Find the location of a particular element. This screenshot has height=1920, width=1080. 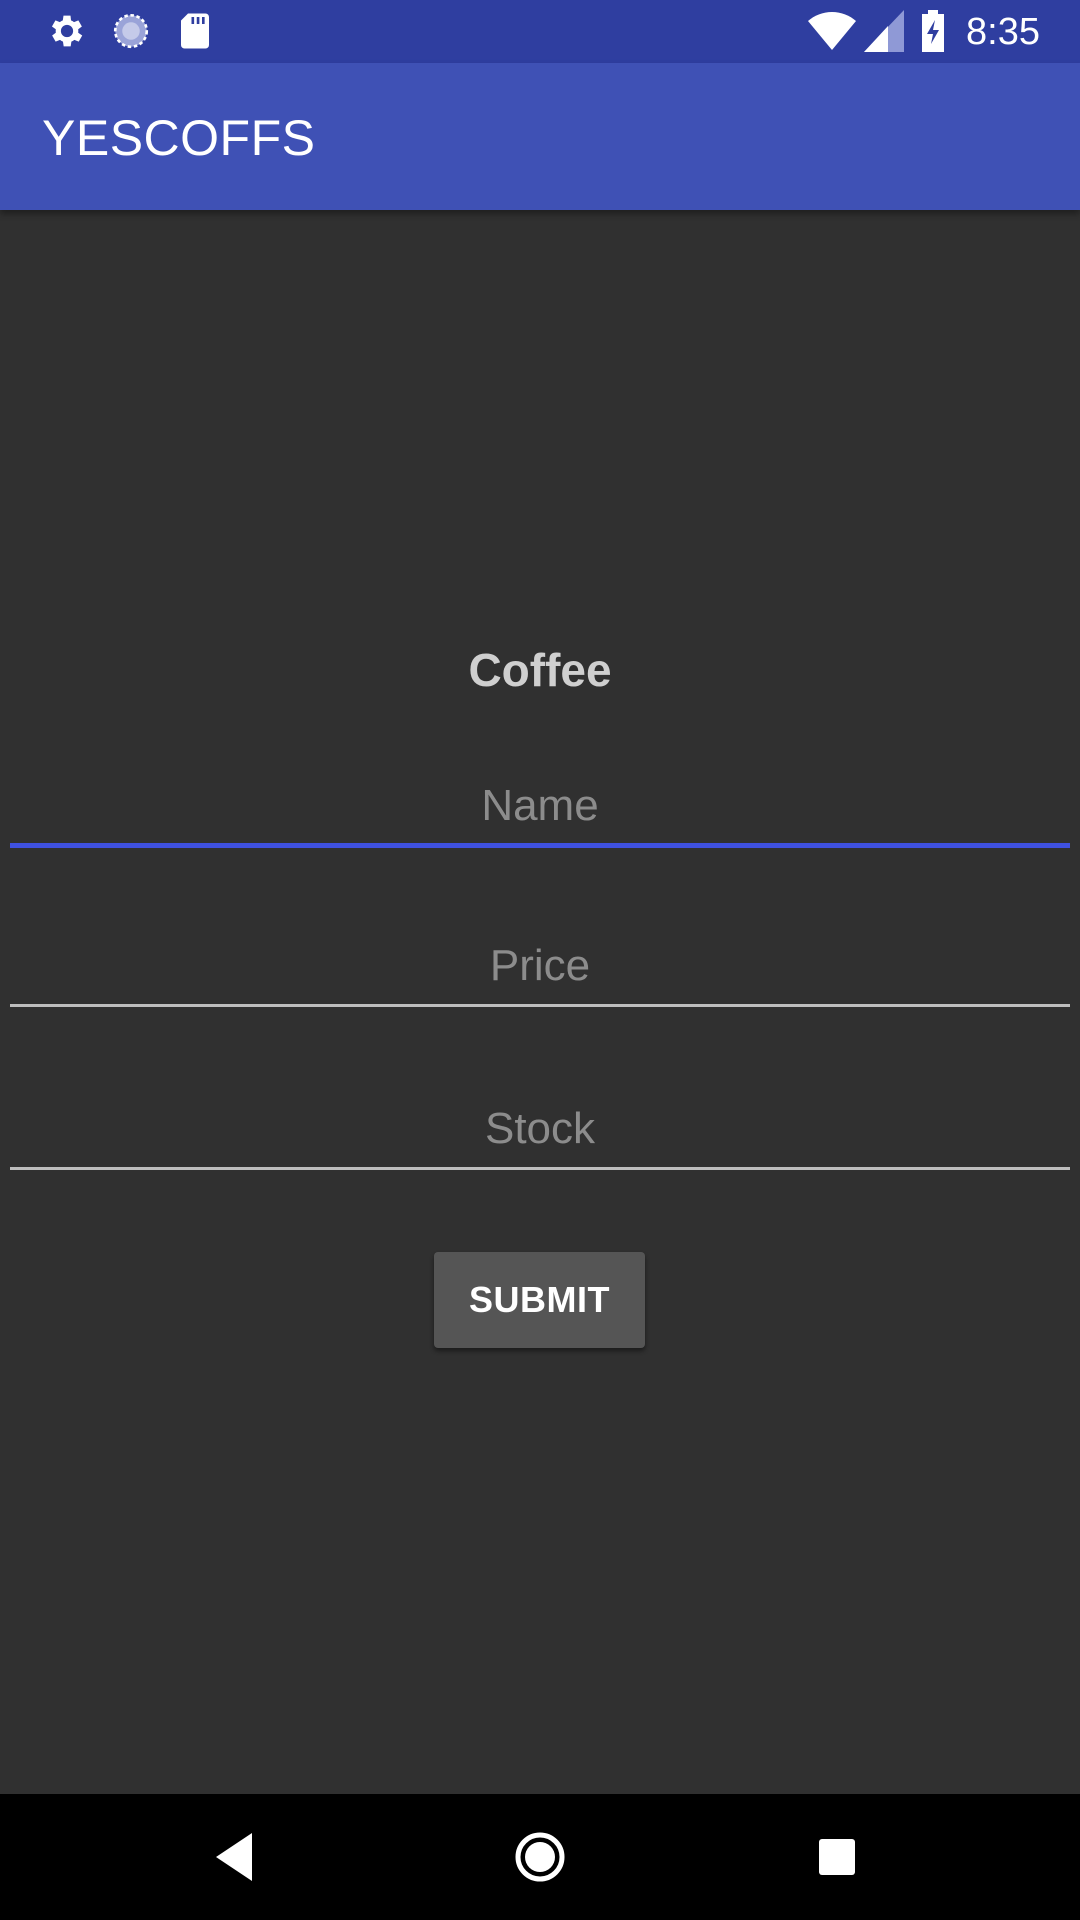

app-bar: YESCOFFS is located at coordinates (540, 136).